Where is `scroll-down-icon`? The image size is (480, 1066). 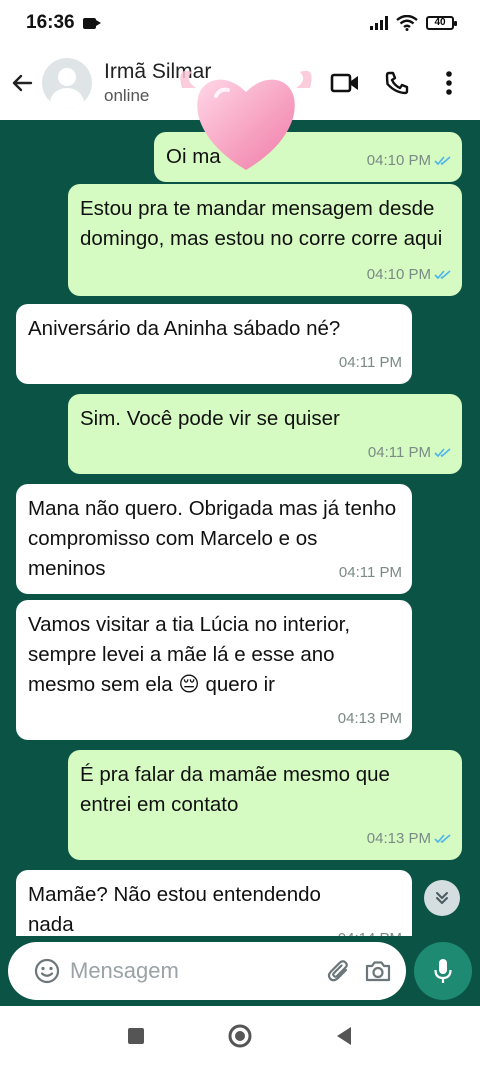
scroll-down-icon is located at coordinates (442, 898).